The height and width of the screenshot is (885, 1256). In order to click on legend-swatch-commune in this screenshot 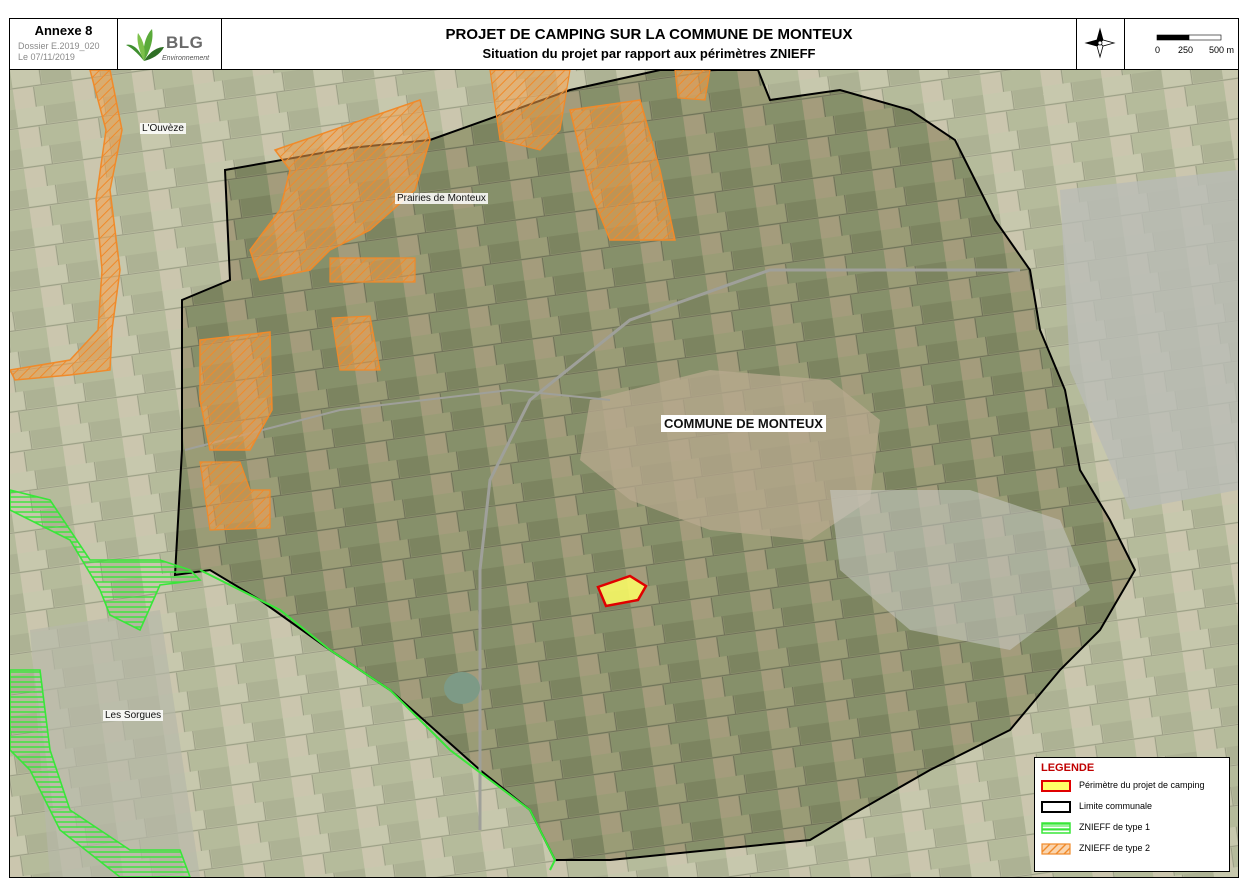, I will do `click(1056, 807)`.